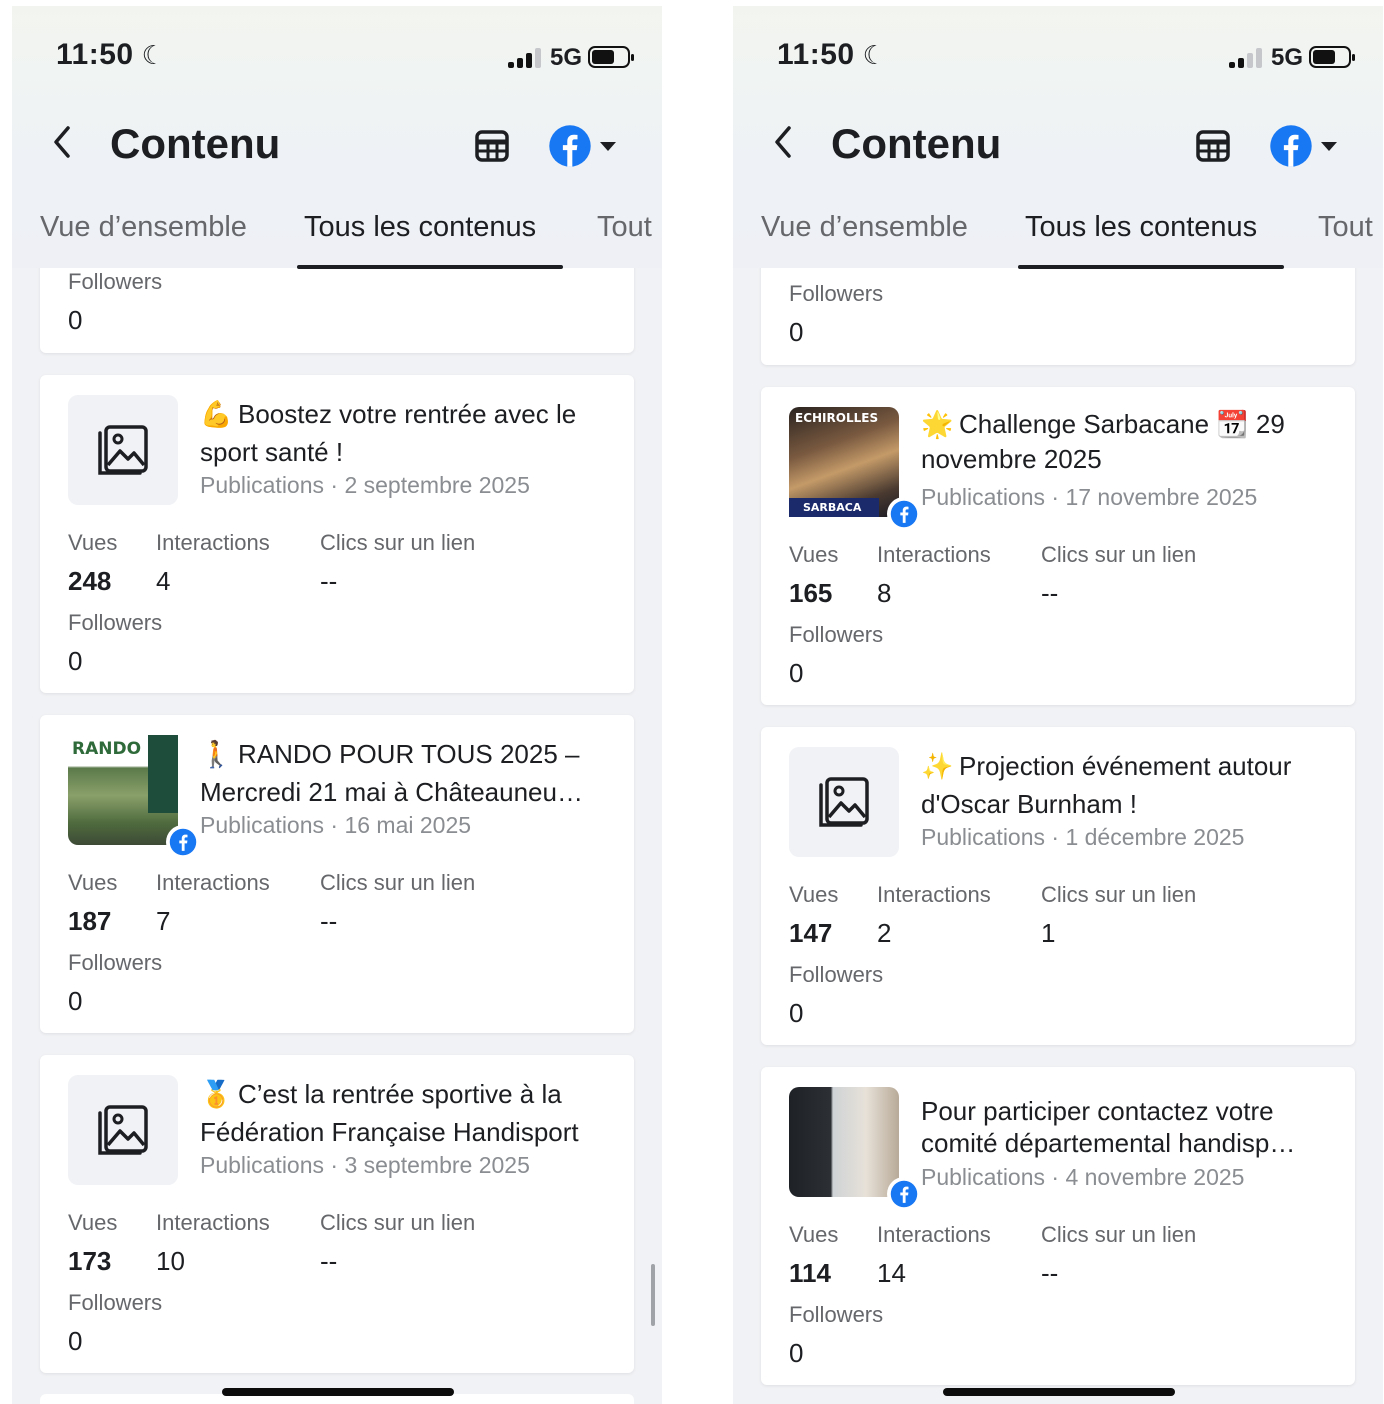  Describe the element at coordinates (107, 749) in the screenshot. I see `thumbnail-caption: RANDO` at that location.